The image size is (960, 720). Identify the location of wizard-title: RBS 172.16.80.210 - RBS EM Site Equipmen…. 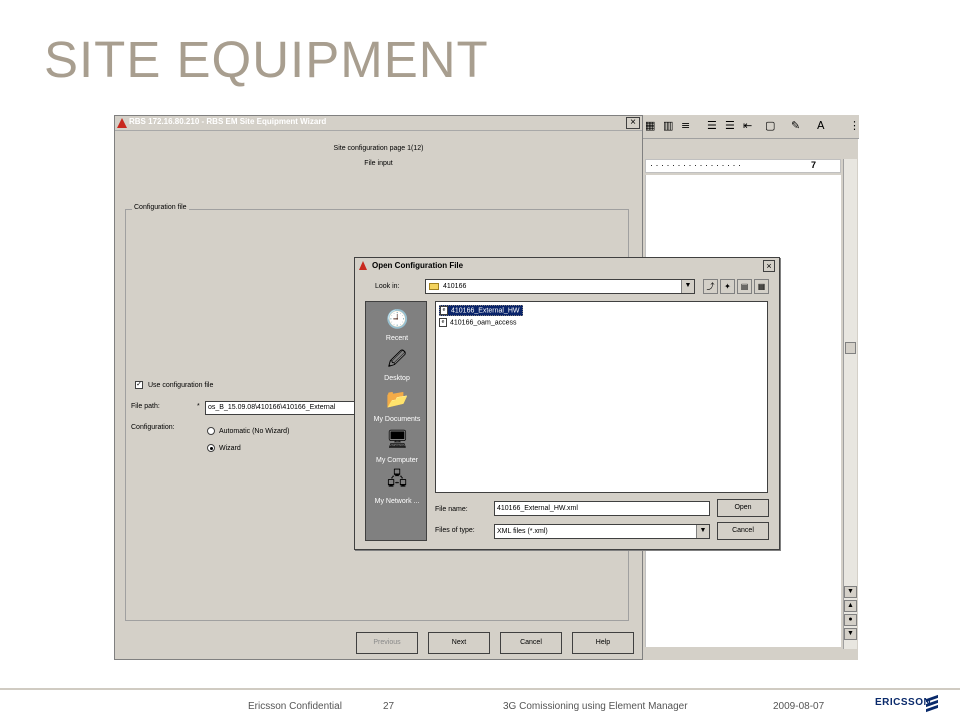
(228, 121).